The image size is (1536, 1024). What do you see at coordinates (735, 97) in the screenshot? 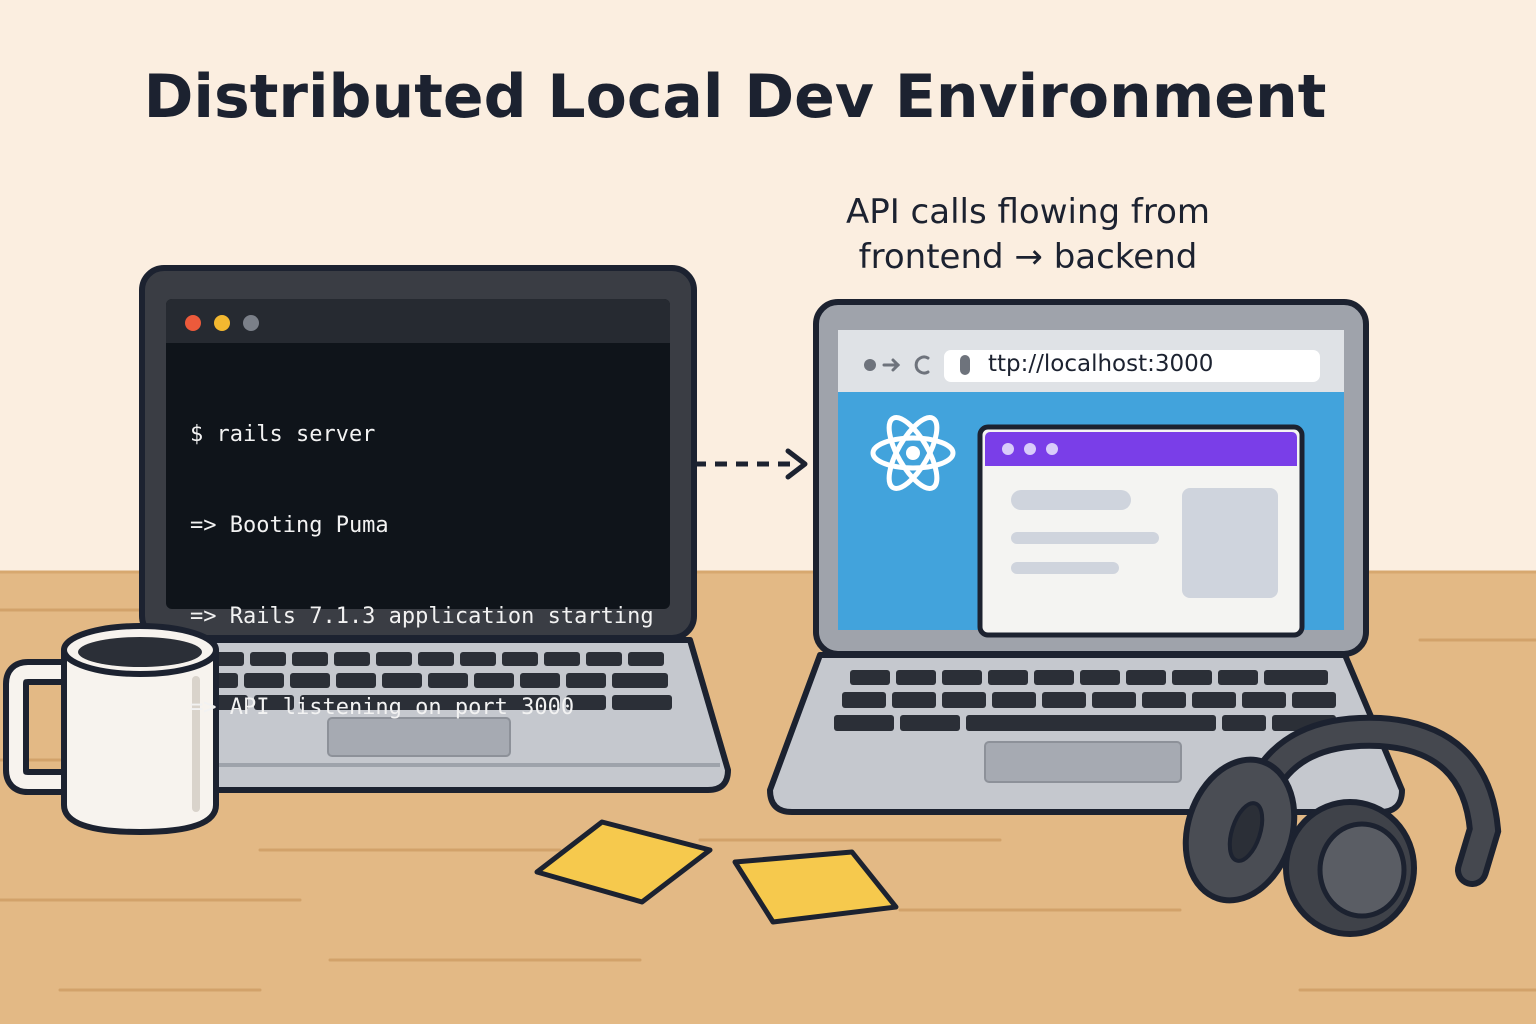
I see `page-title: Distributed Local Dev Environment` at bounding box center [735, 97].